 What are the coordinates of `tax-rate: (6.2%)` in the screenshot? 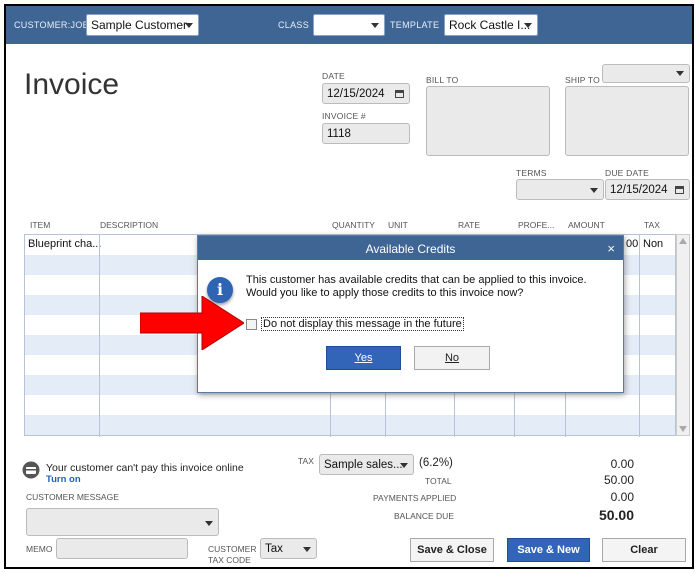 It's located at (436, 463).